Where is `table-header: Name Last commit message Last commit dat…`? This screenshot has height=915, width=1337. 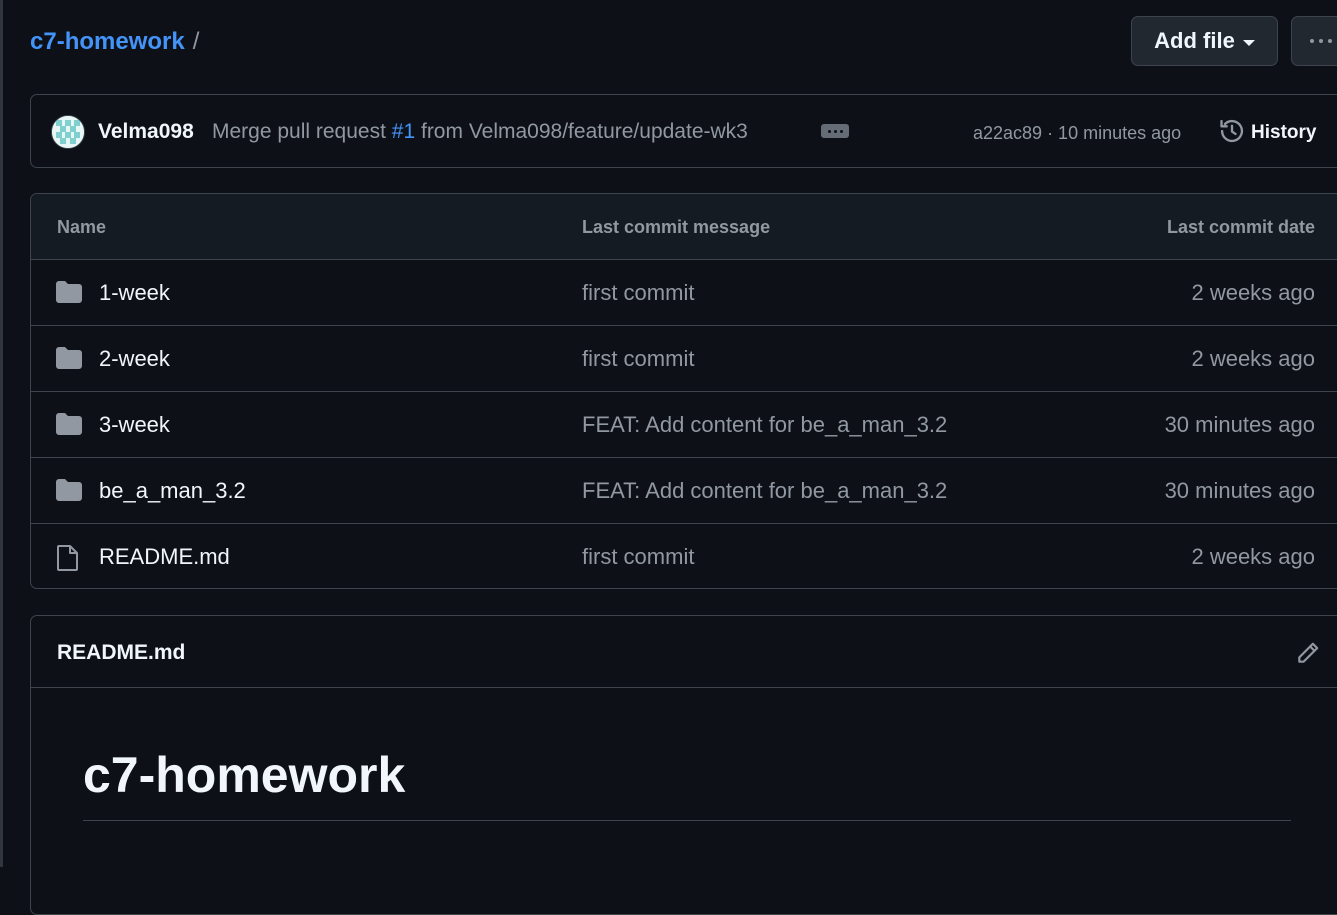
table-header: Name Last commit message Last commit dat… is located at coordinates (684, 227).